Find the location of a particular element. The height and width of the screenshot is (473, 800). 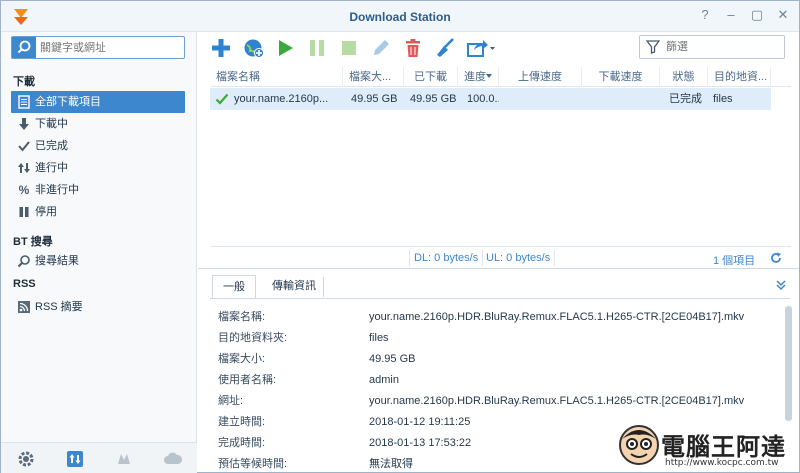

transfer-icon is located at coordinates (74, 458).